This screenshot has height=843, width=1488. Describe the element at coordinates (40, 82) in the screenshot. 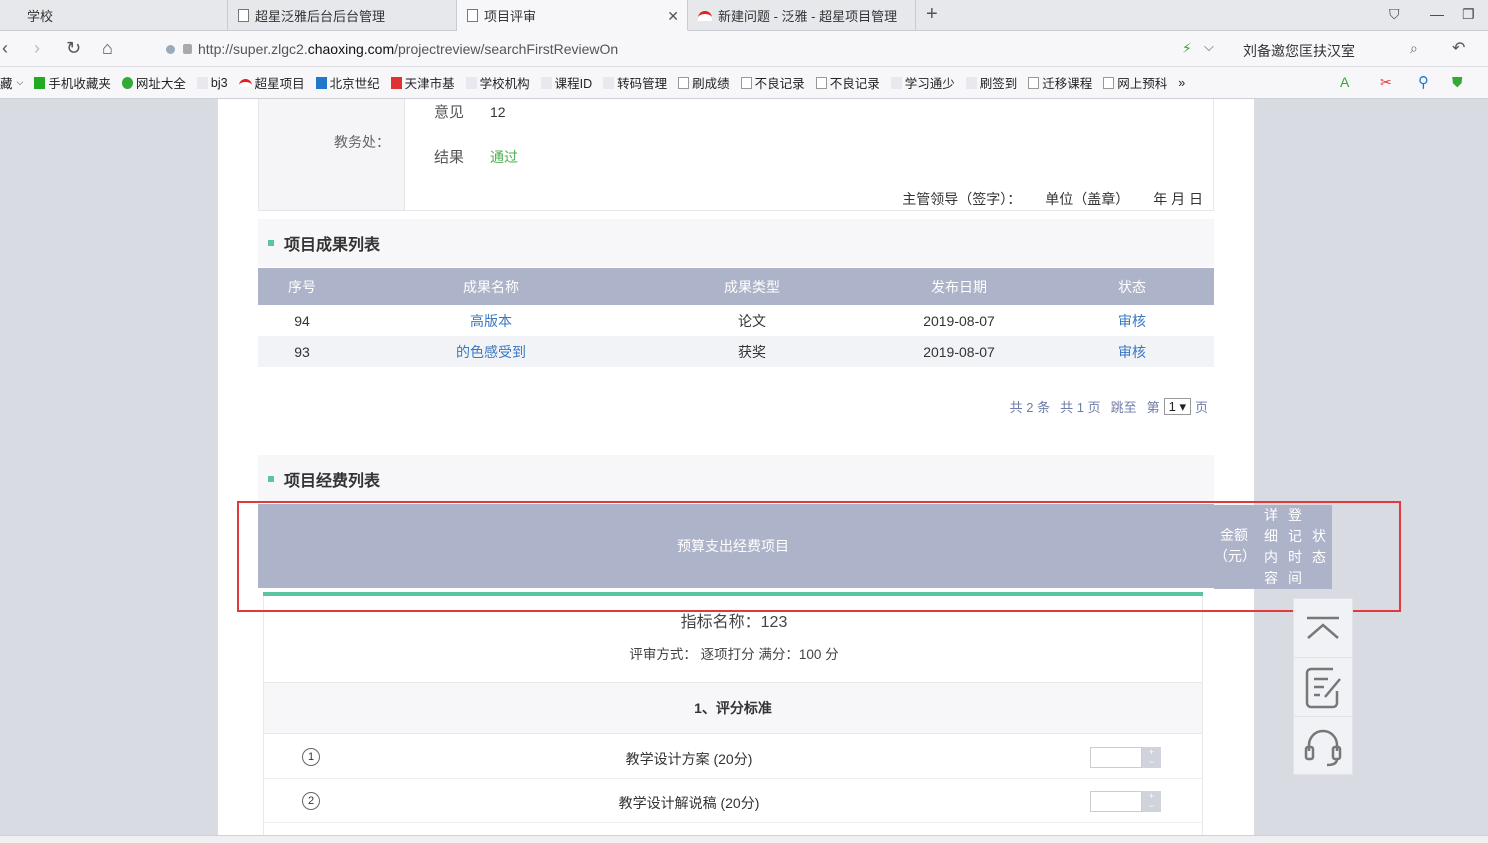

I see `phone-icon` at that location.